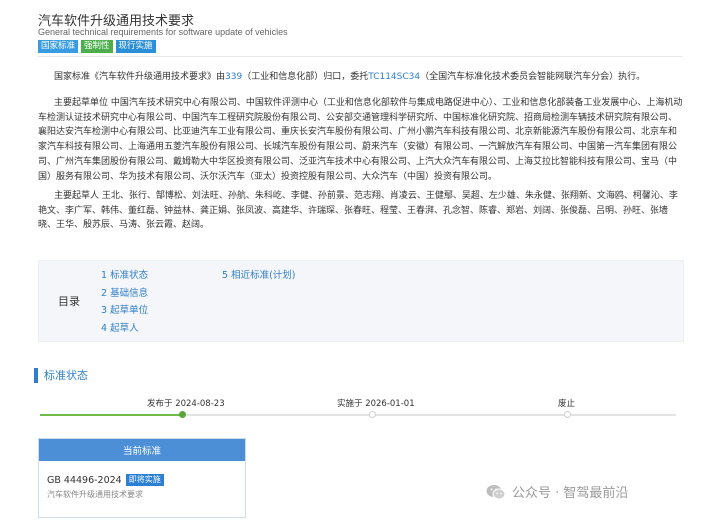 This screenshot has height=524, width=717. I want to click on badge-status: 现行实施, so click(135, 46).